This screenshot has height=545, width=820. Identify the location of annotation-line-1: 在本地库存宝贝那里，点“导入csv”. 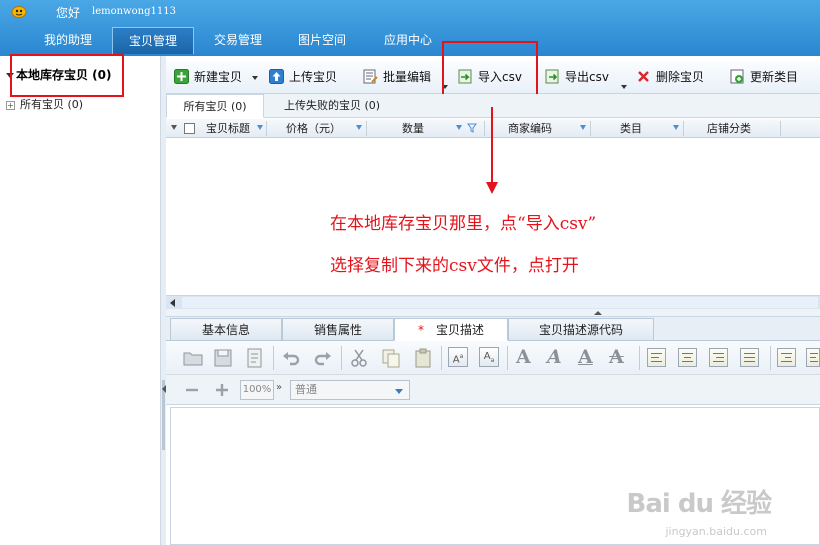
(463, 224).